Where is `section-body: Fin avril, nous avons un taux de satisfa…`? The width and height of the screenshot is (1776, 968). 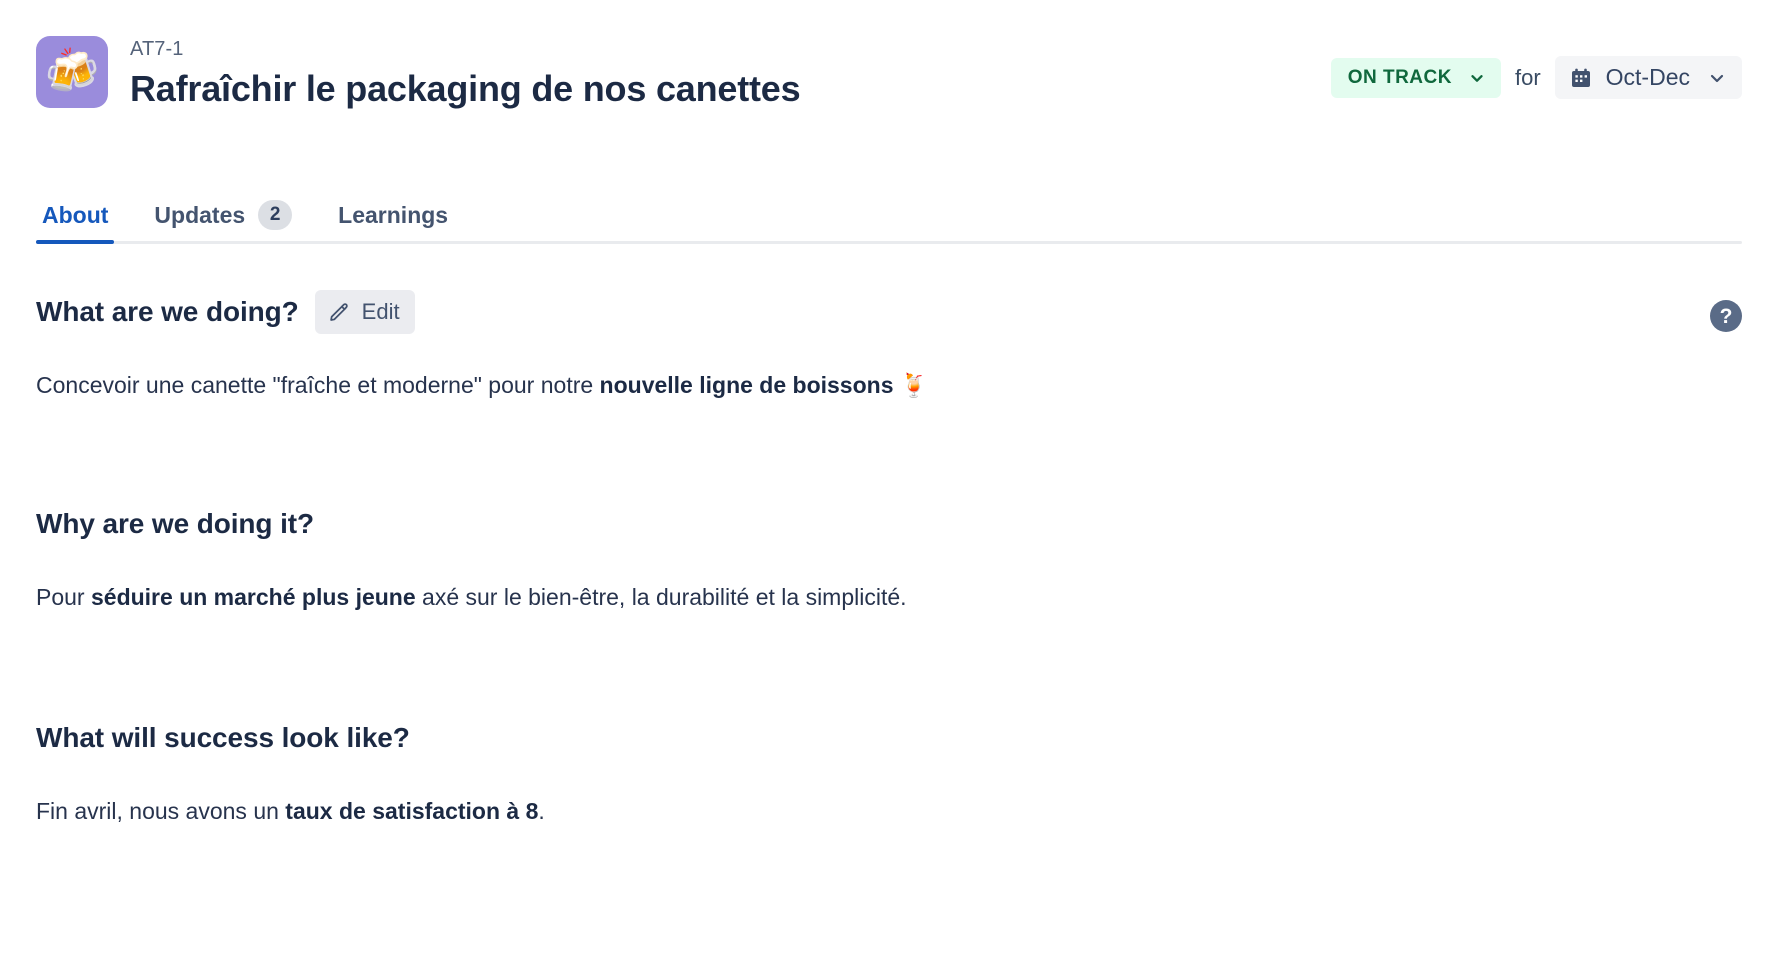 section-body: Fin avril, nous avons un taux de satisfa… is located at coordinates (889, 811).